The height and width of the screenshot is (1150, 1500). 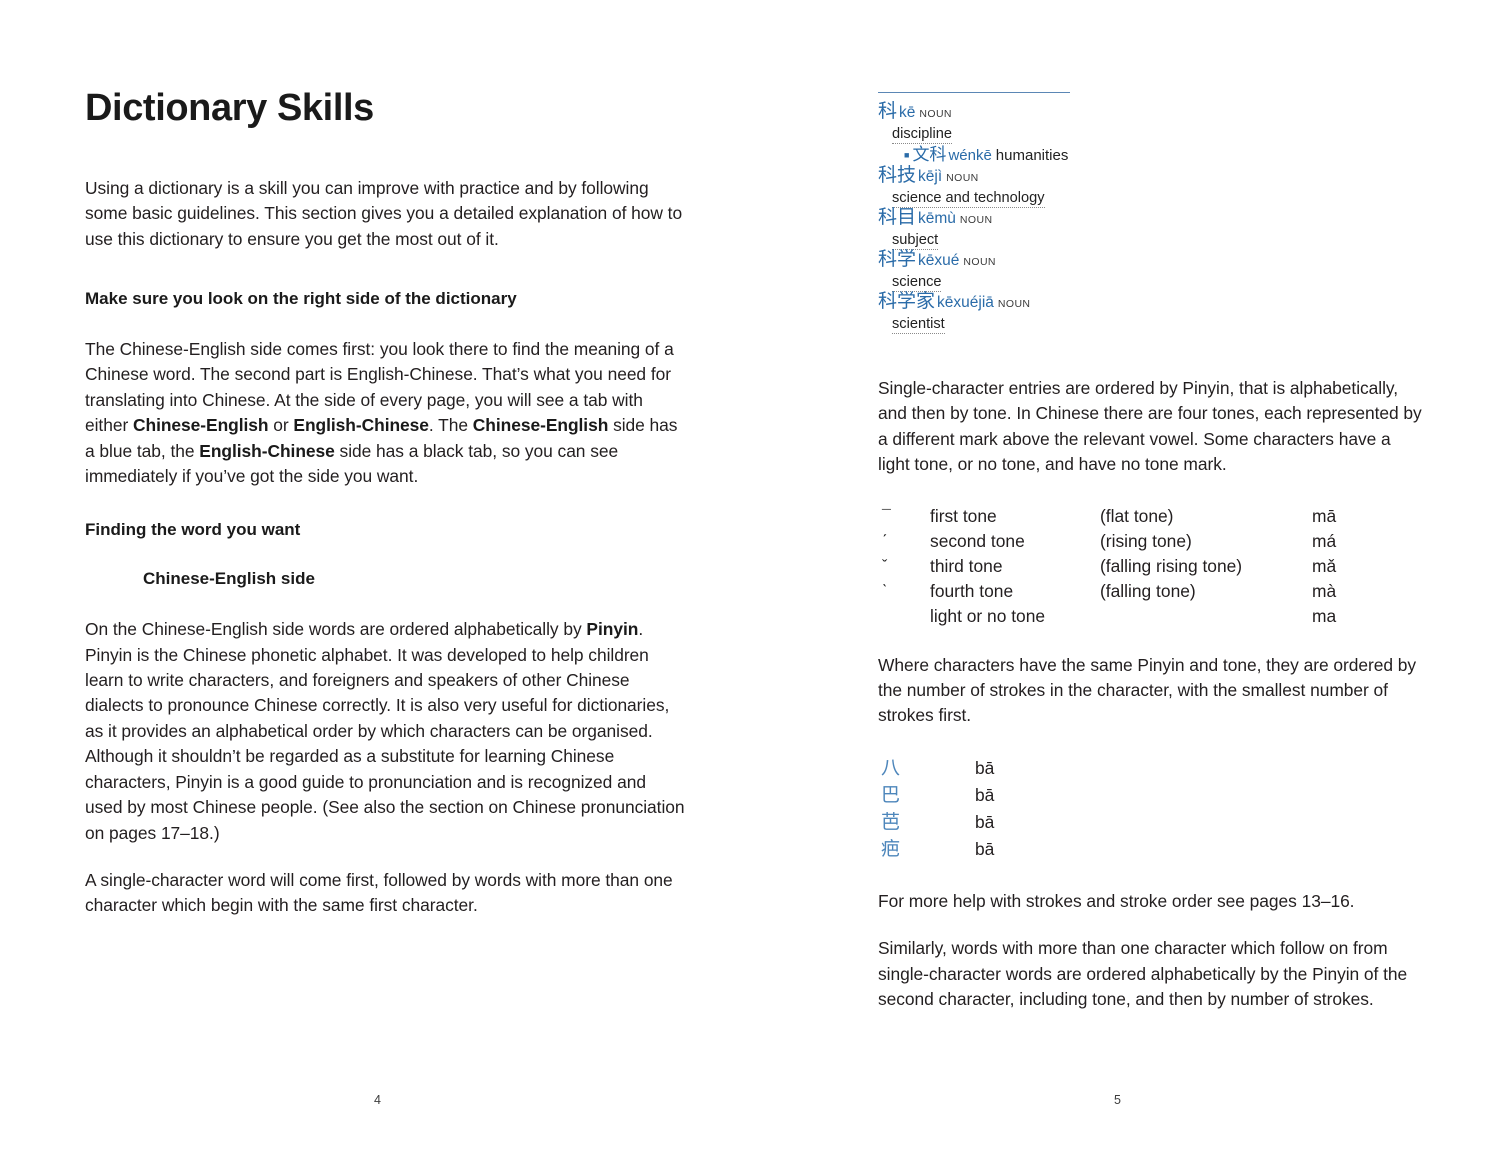 I want to click on tone-example: ma, so click(x=1324, y=615).